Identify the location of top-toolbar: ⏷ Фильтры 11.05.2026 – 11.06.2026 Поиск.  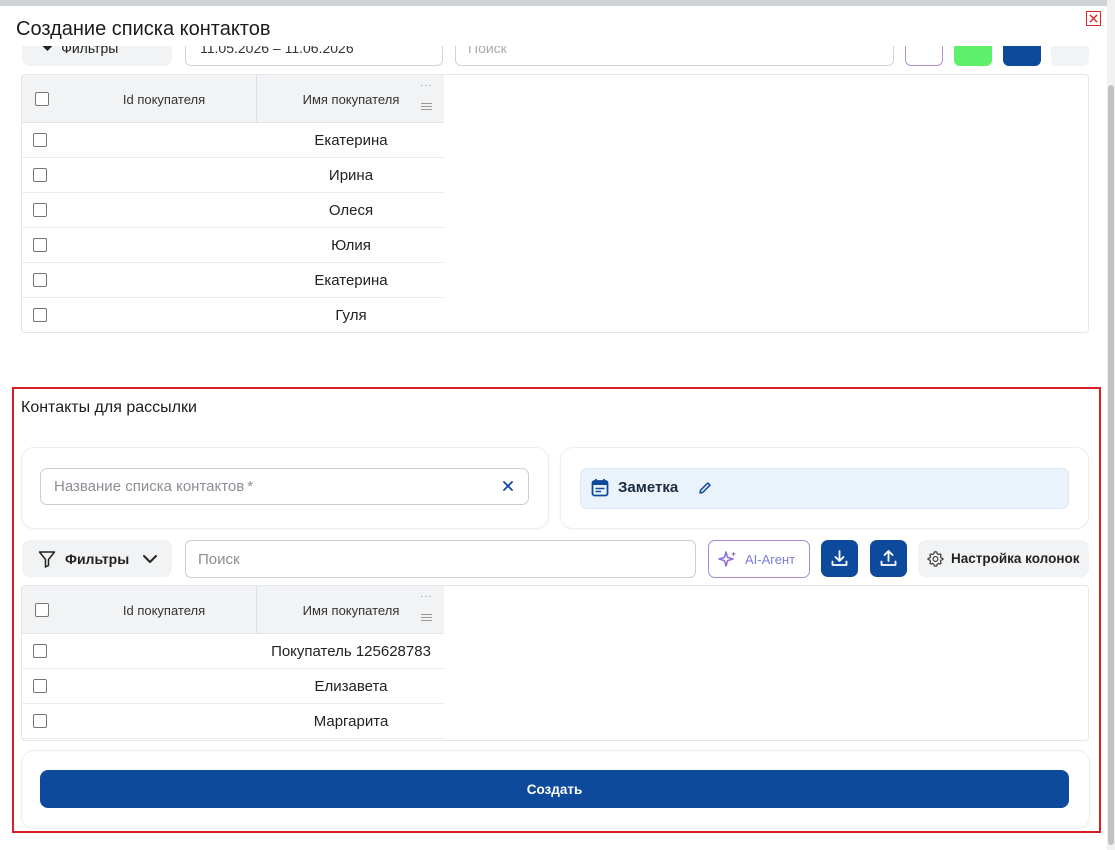
(550, 56).